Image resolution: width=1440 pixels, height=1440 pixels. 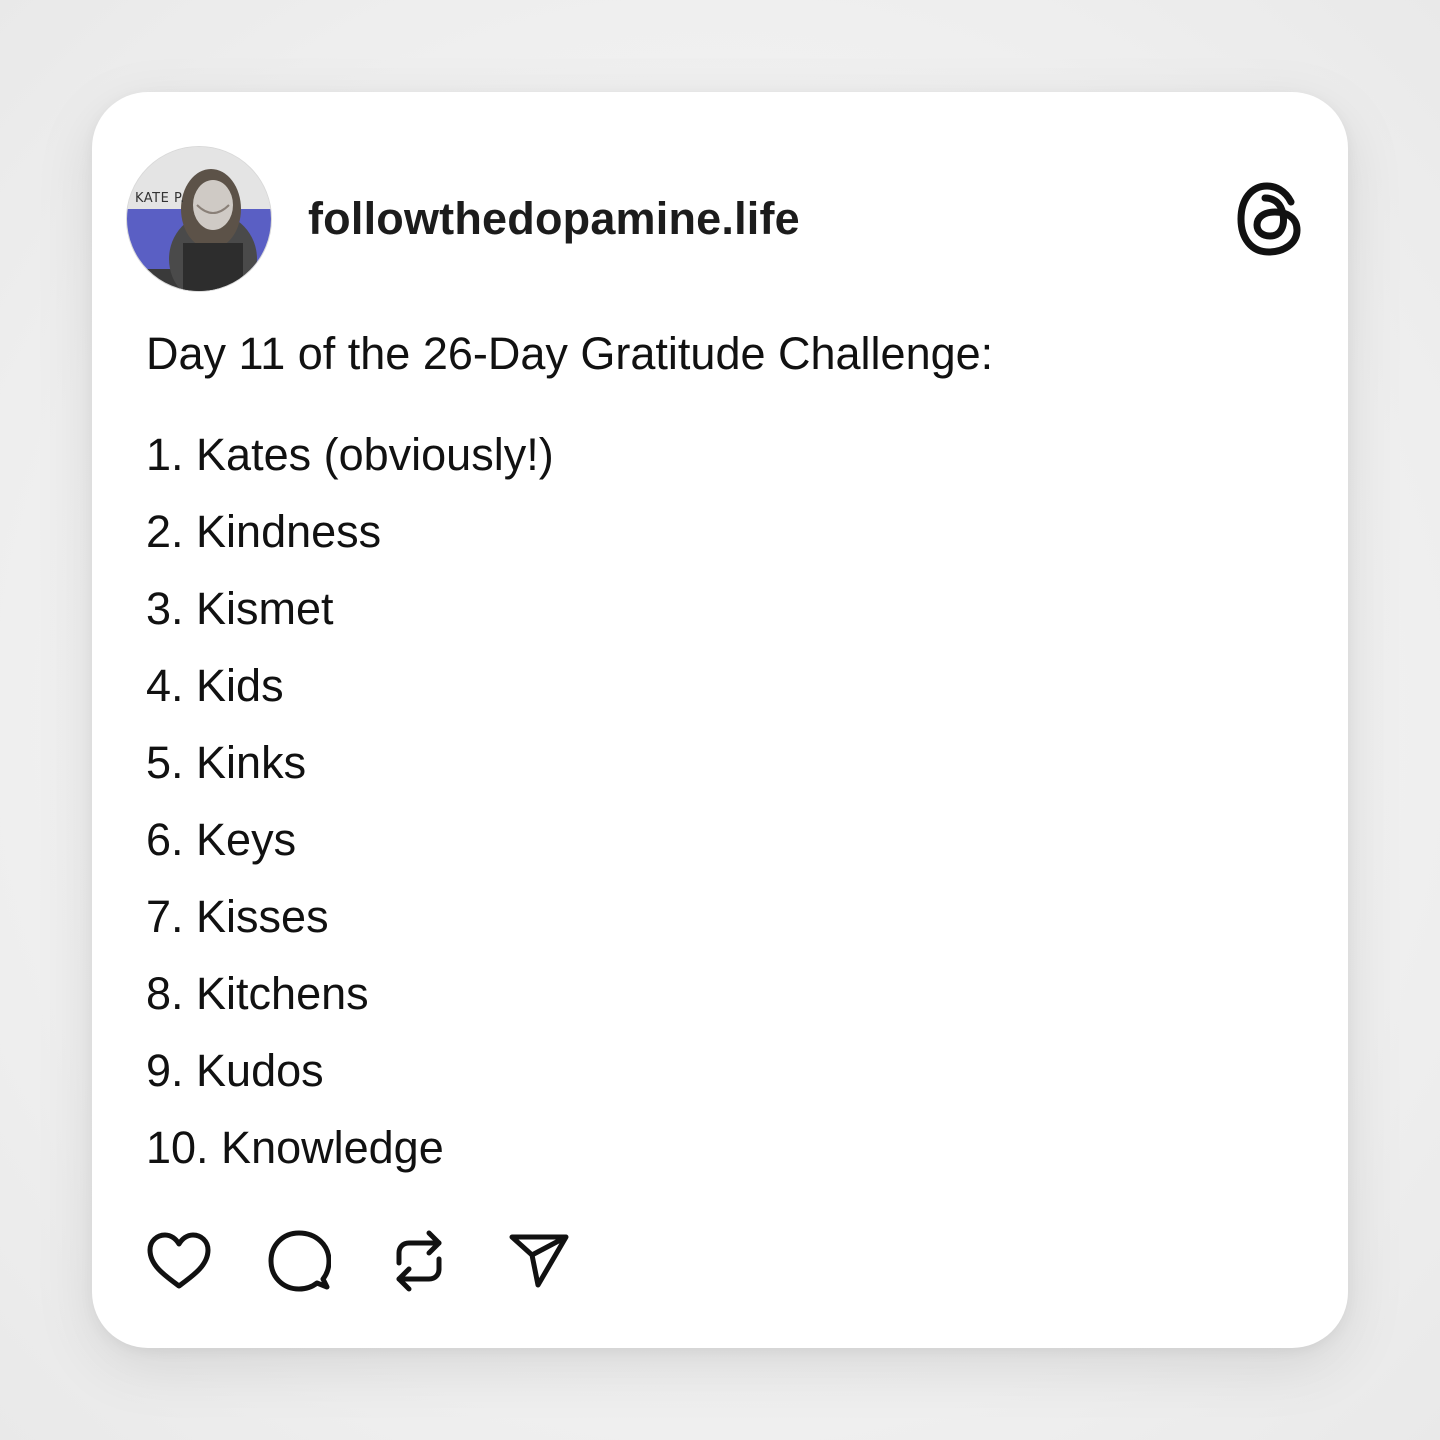 I want to click on comment-icon, so click(x=299, y=1261).